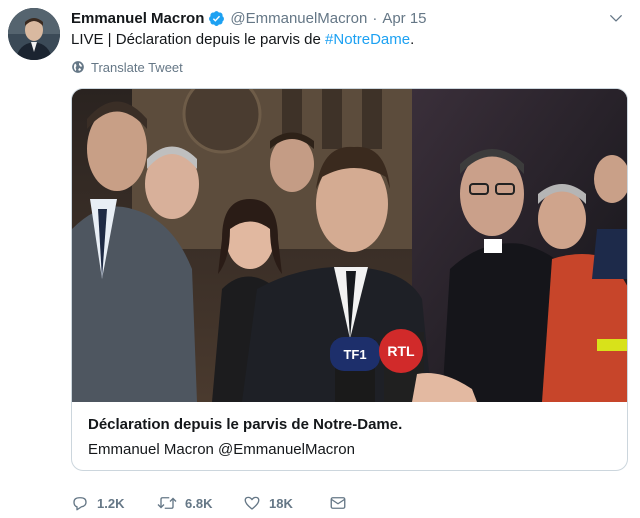 The width and height of the screenshot is (640, 518). What do you see at coordinates (404, 18) in the screenshot?
I see `tweet-date: Apr 15` at bounding box center [404, 18].